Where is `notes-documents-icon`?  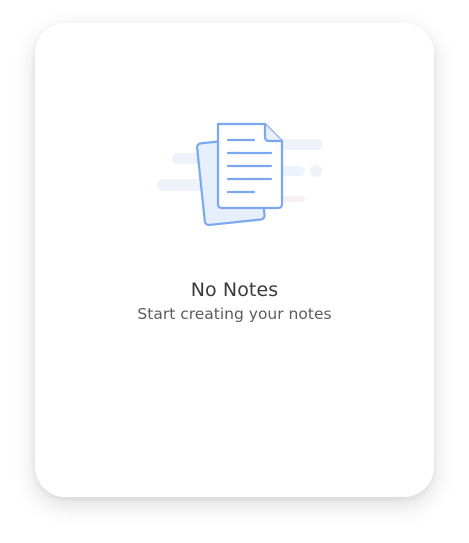 notes-documents-icon is located at coordinates (240, 174).